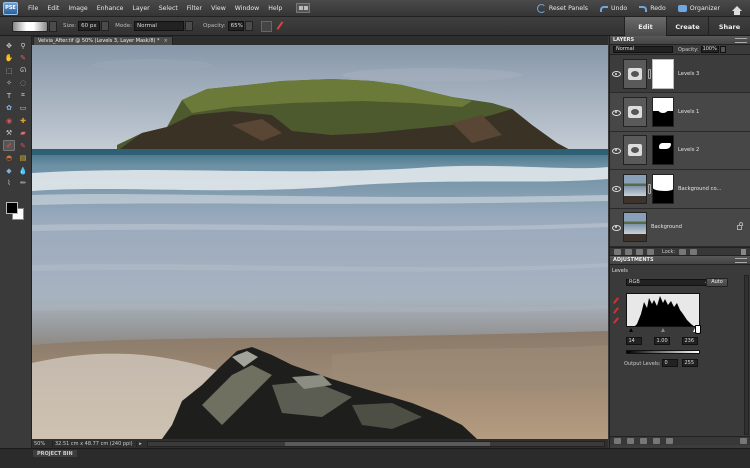 This screenshot has width=750, height=468. Describe the element at coordinates (746, 355) in the screenshot. I see `adjustments-scrollbar` at that location.